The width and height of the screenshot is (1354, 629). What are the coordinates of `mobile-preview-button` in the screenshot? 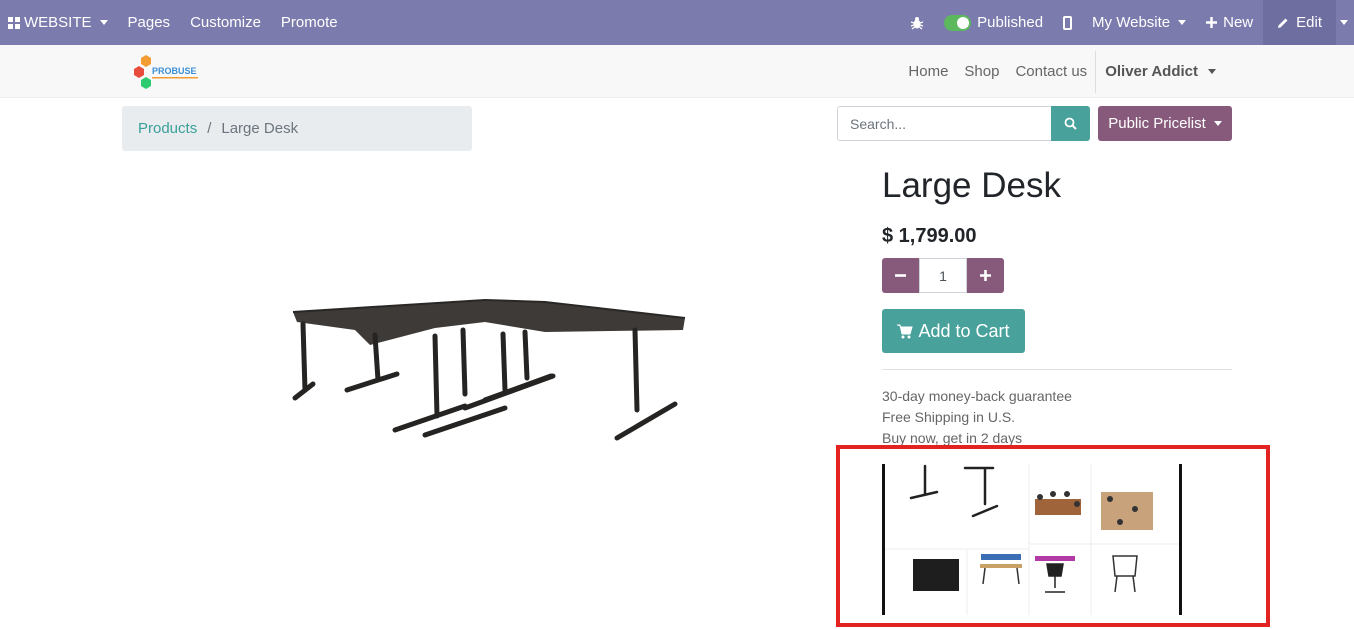 It's located at (1067, 22).